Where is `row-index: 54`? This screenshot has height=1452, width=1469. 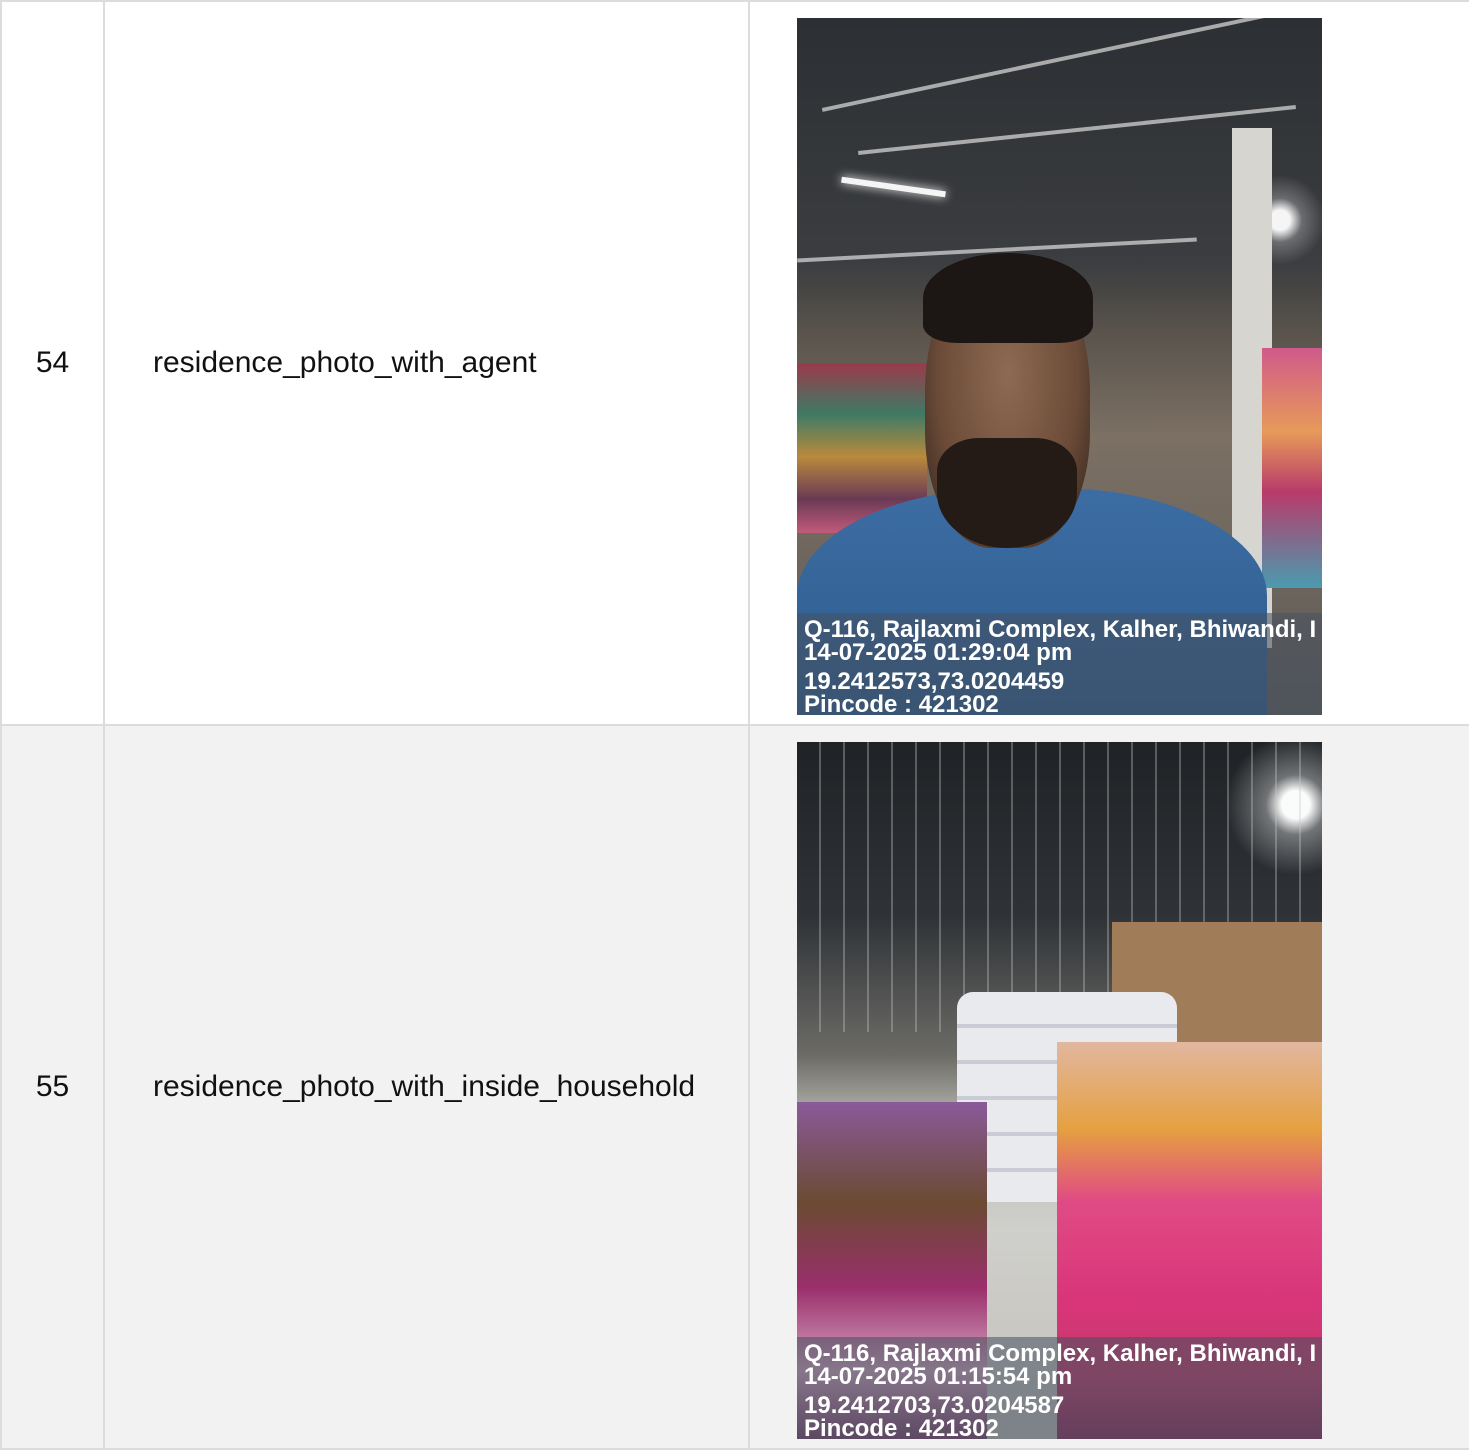
row-index: 54 is located at coordinates (52, 363).